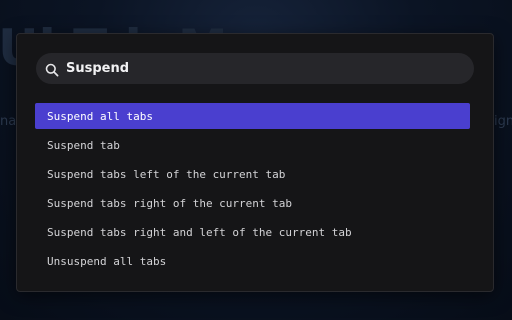 This screenshot has height=320, width=512. I want to click on result-item-suspend-tab: Suspend tab, so click(252, 145).